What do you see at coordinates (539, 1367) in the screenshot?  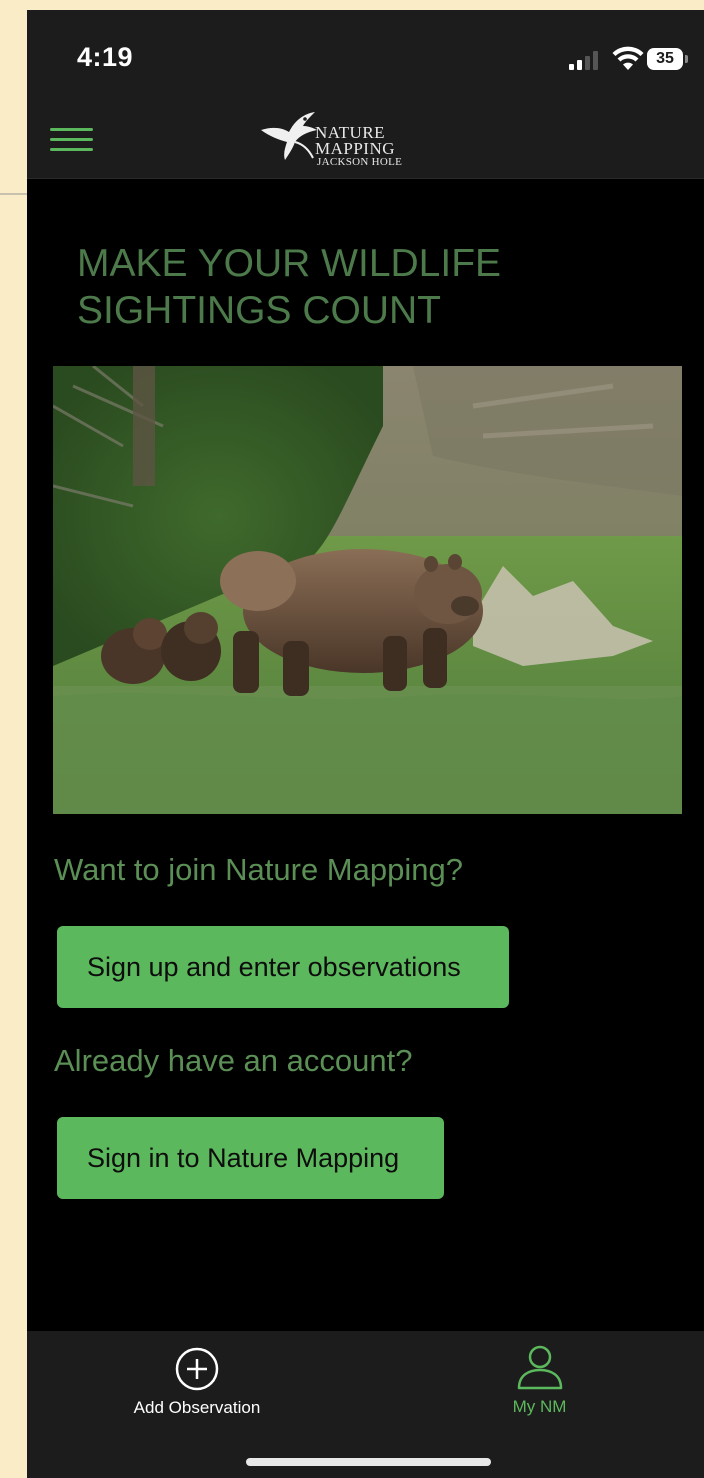 I see `person-icon` at bounding box center [539, 1367].